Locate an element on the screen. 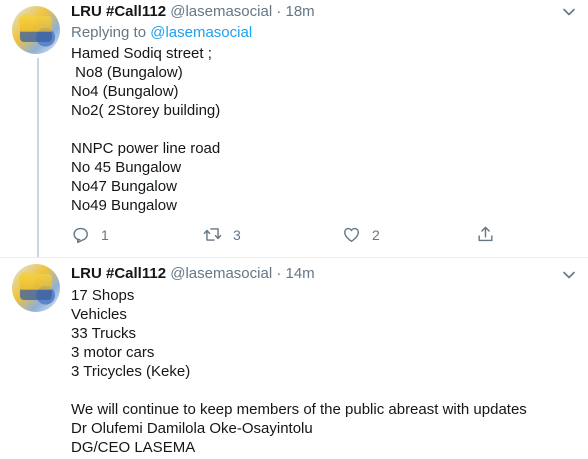 This screenshot has width=588, height=459. thread-line is located at coordinates (38, 158).